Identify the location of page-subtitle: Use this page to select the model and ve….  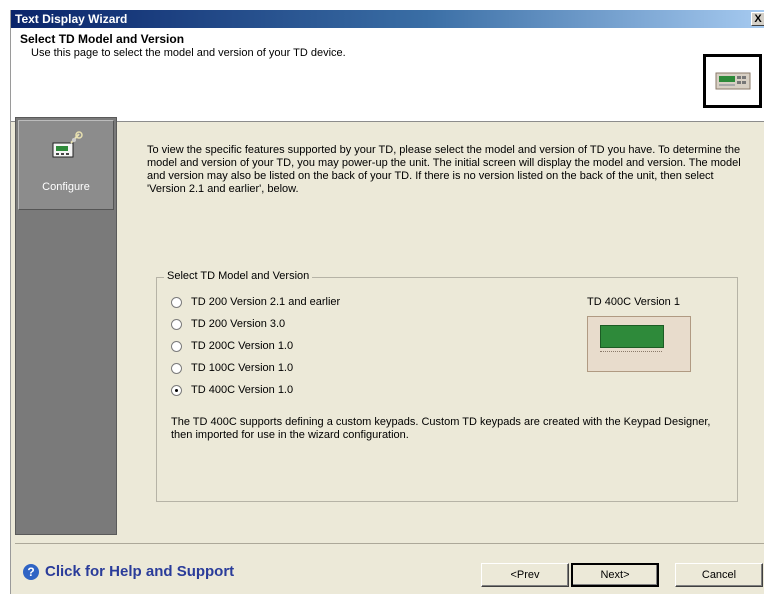
(188, 53).